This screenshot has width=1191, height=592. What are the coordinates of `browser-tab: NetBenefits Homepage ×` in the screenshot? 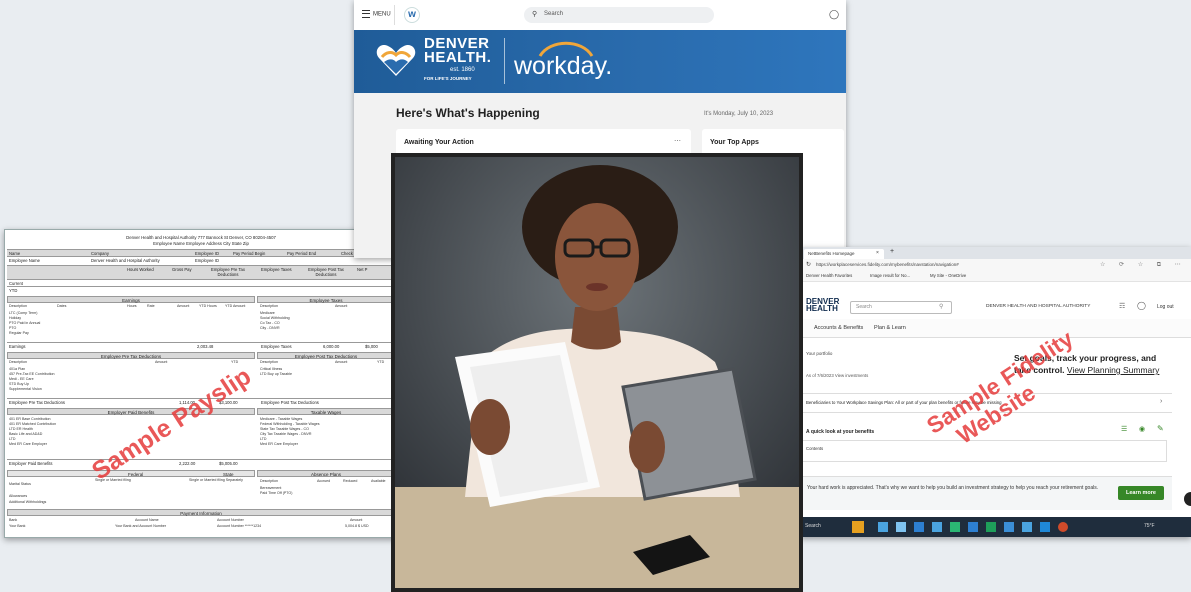 It's located at (844, 254).